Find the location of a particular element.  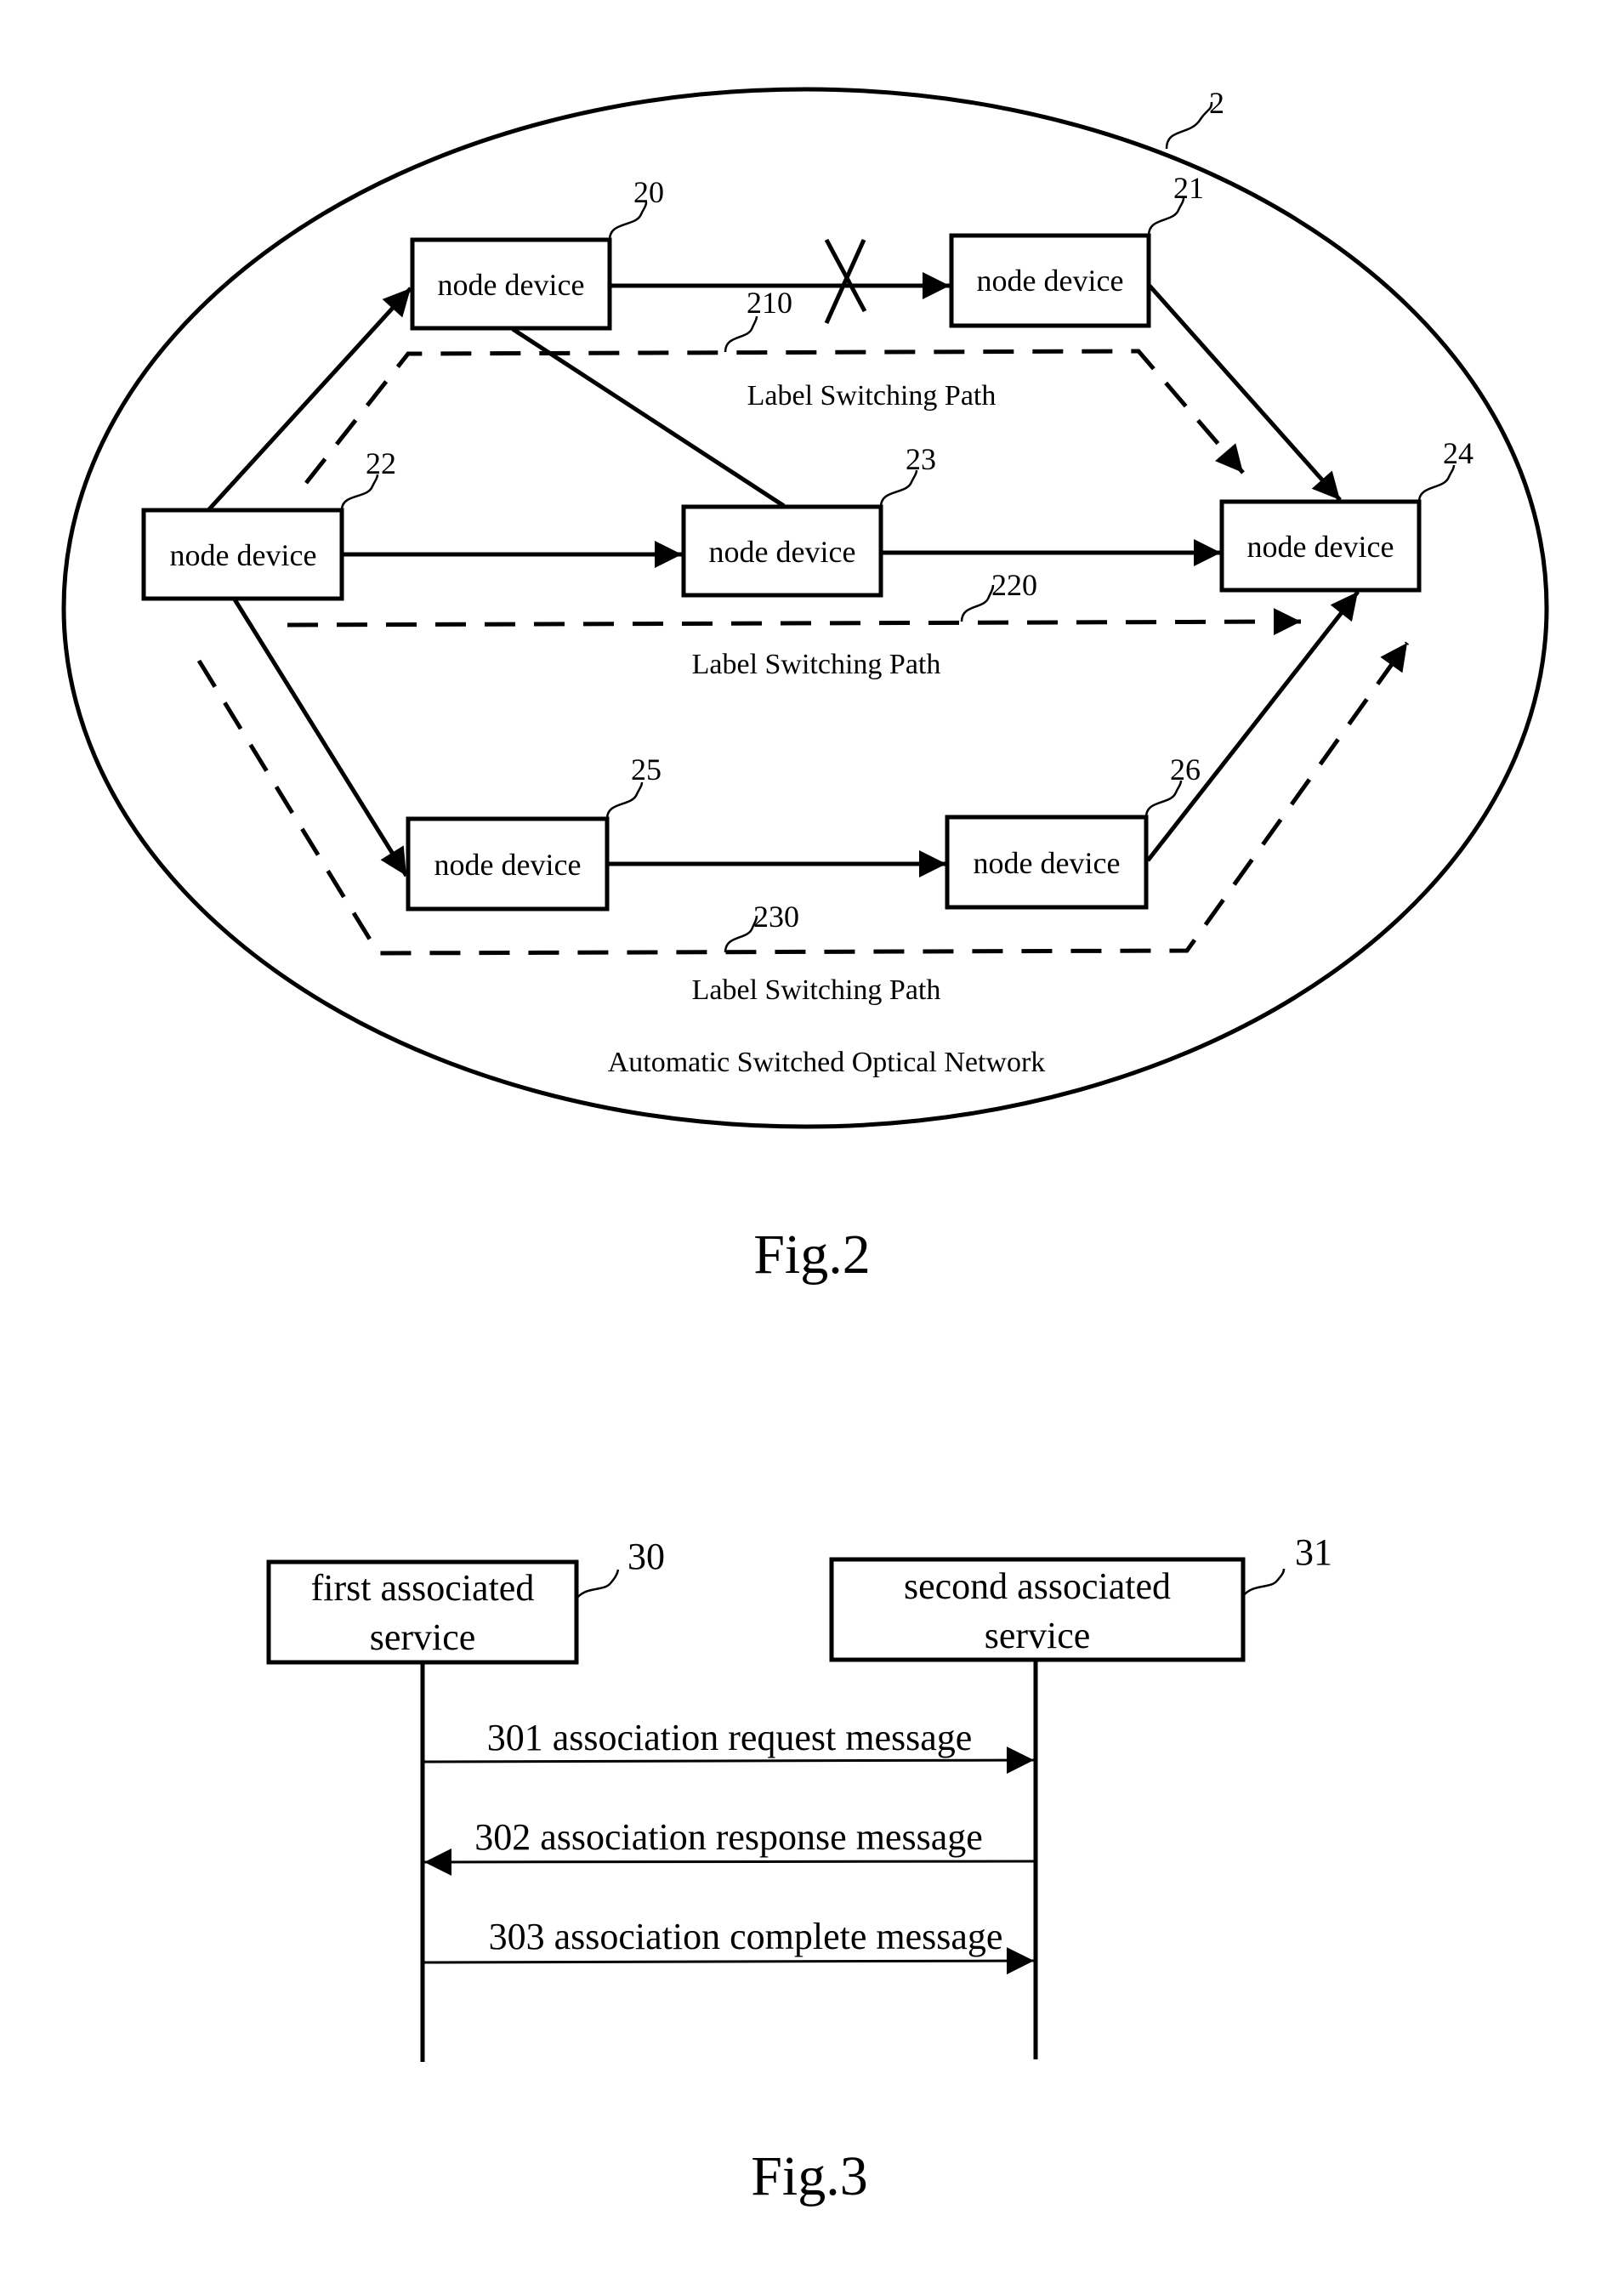

node-25-ref: 25 is located at coordinates (646, 769).